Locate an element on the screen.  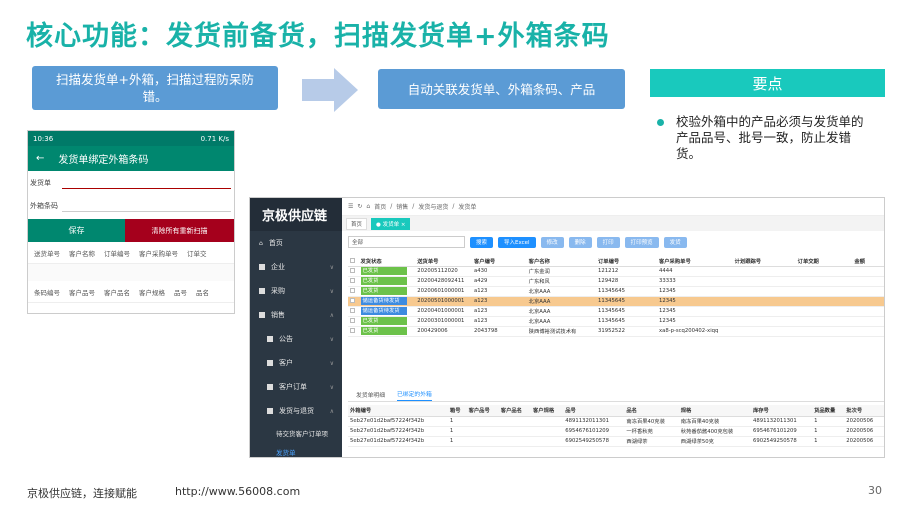
col-header: 批次号 is located at coordinates (864, 411).